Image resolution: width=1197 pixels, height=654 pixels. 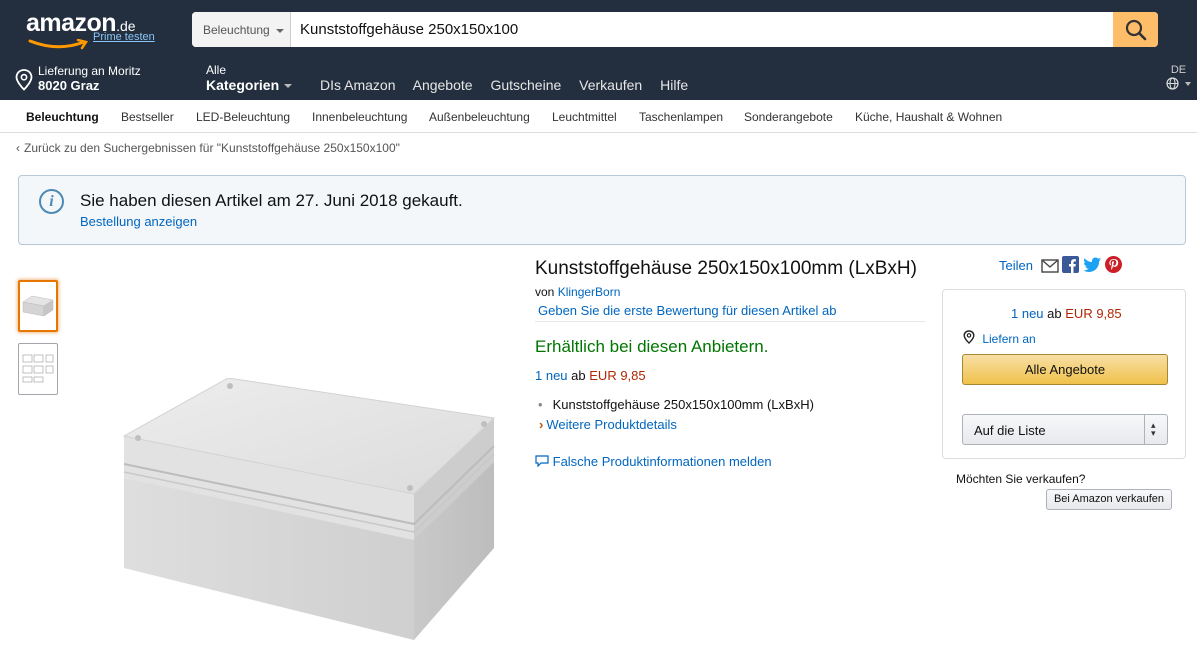 What do you see at coordinates (1009, 339) in the screenshot?
I see `buybox-deliver-label: Liefern an` at bounding box center [1009, 339].